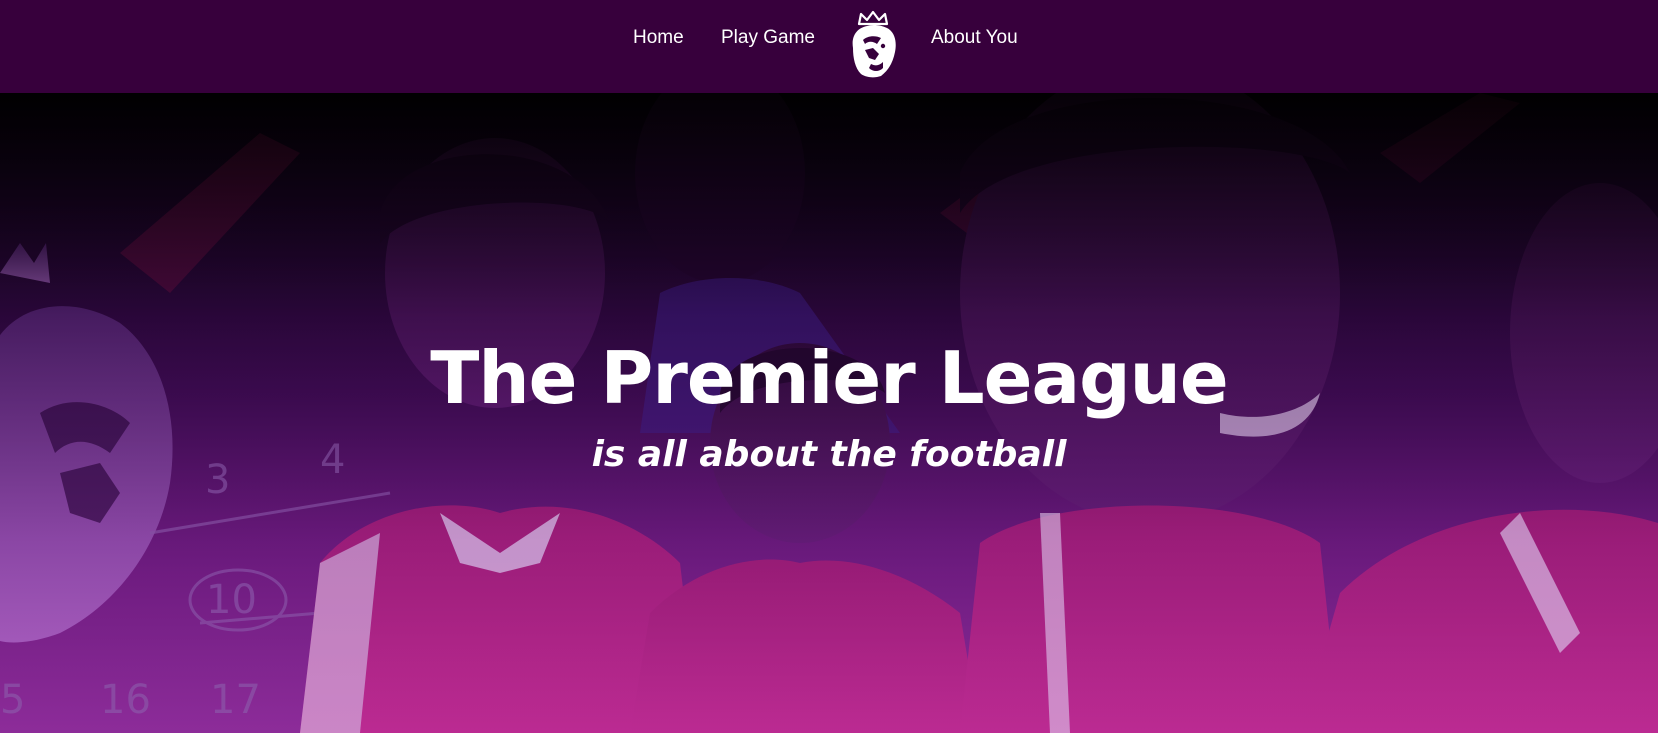  I want to click on nav-about-you-link: About You, so click(974, 38).